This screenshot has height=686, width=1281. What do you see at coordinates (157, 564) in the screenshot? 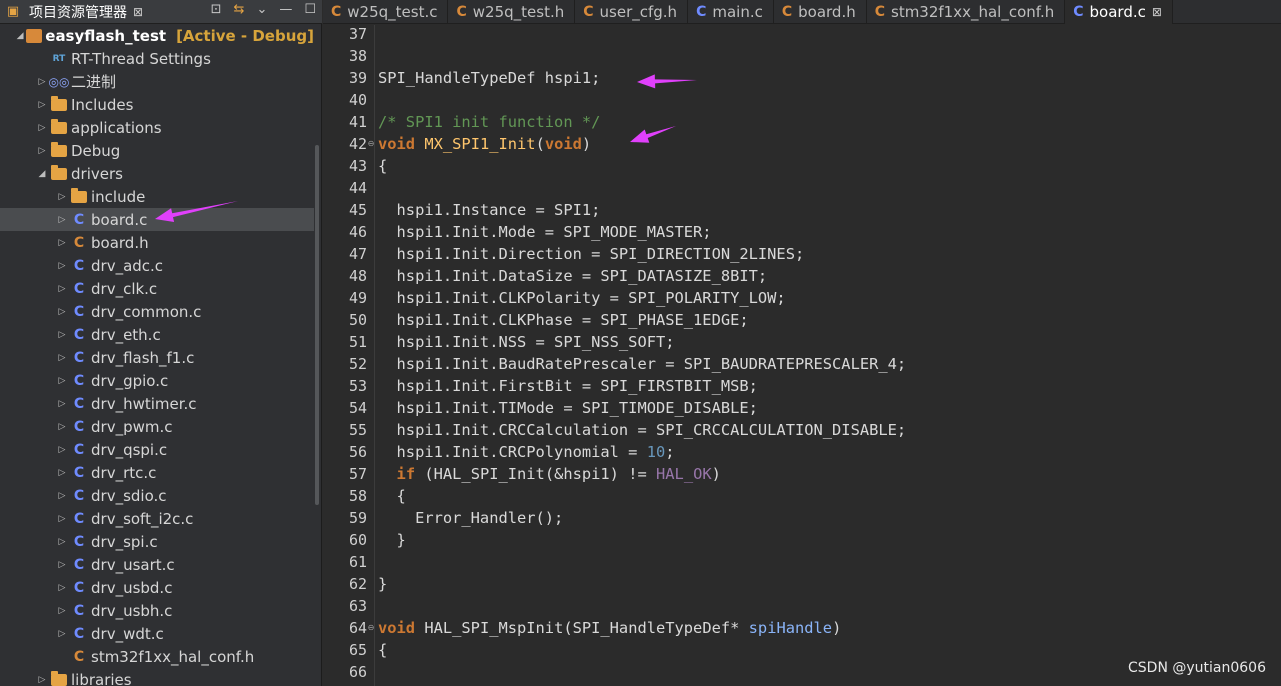
I see `tree-item: ▷ Cdrv_usart.c` at bounding box center [157, 564].